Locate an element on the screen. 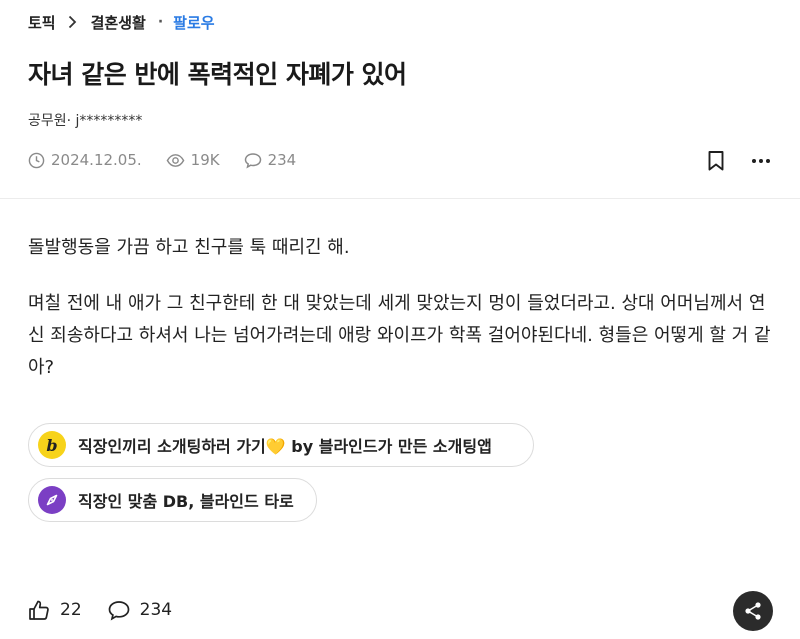 This screenshot has width=800, height=639. follow-button: 팔로우 is located at coordinates (193, 22).